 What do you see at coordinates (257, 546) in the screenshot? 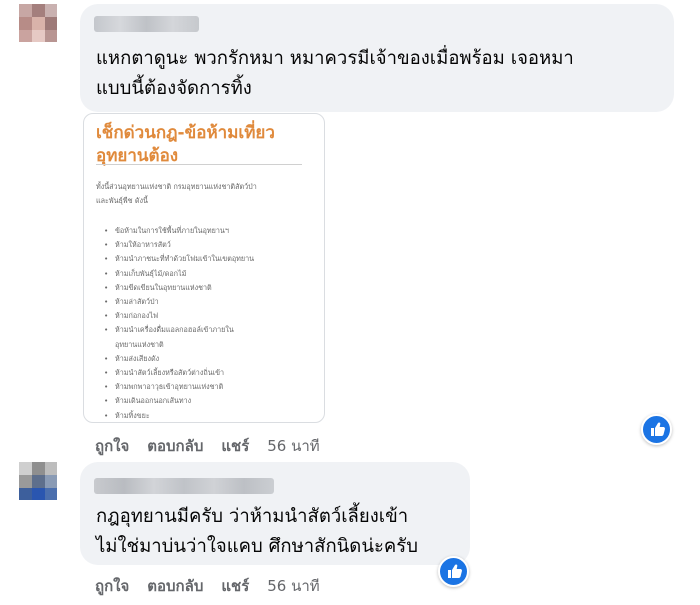
I see `comment-text-line: ไม่ใช่มาบ่นว่าใจแคบ ศึกษาสักนิดน่ะครับ` at bounding box center [257, 546].